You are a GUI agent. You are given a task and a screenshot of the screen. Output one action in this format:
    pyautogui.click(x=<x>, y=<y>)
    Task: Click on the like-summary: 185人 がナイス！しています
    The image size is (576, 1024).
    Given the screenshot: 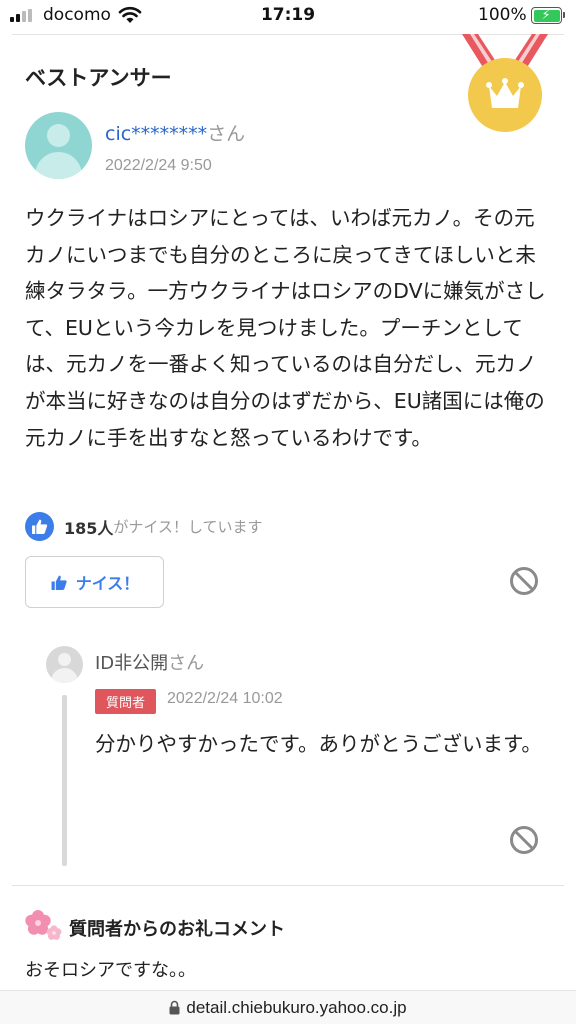 What is the action you would take?
    pyautogui.click(x=144, y=526)
    